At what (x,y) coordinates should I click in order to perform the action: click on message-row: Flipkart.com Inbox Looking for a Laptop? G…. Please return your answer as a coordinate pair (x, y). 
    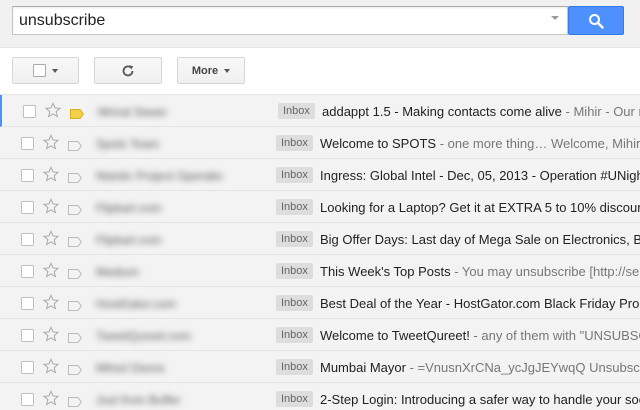
    Looking at the image, I should click on (320, 207).